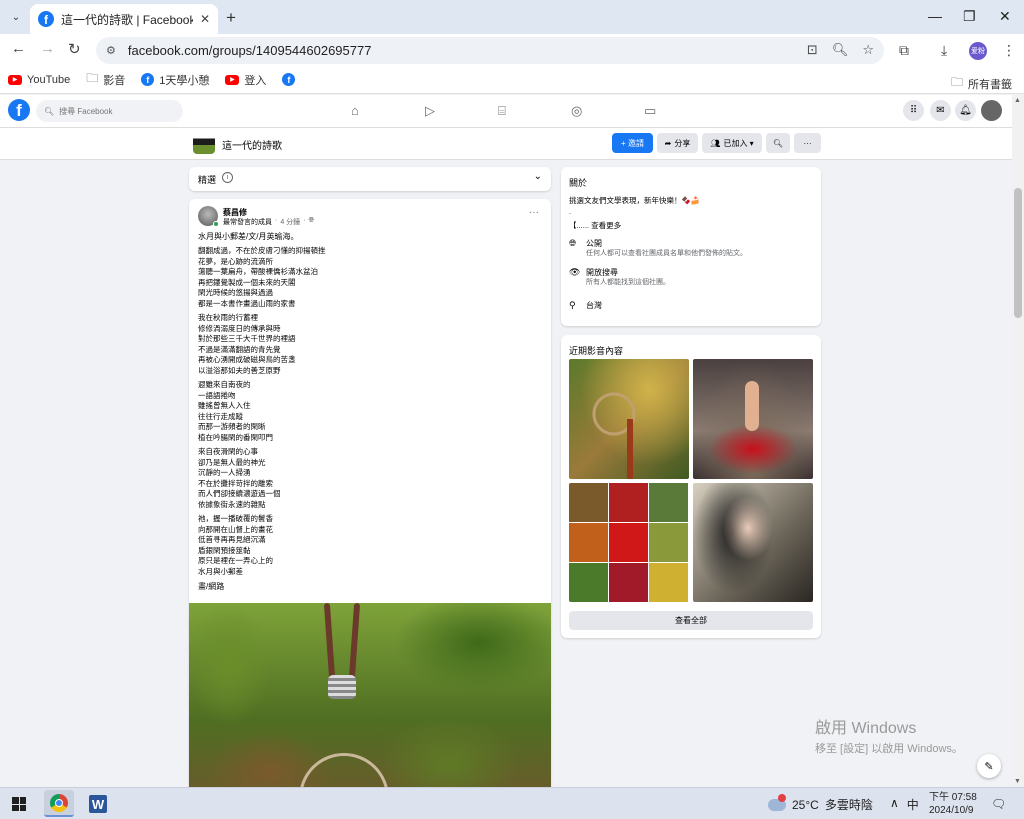 Image resolution: width=1024 pixels, height=819 pixels. I want to click on poem-line: 盾銀閑預接筮黏, so click(224, 550).